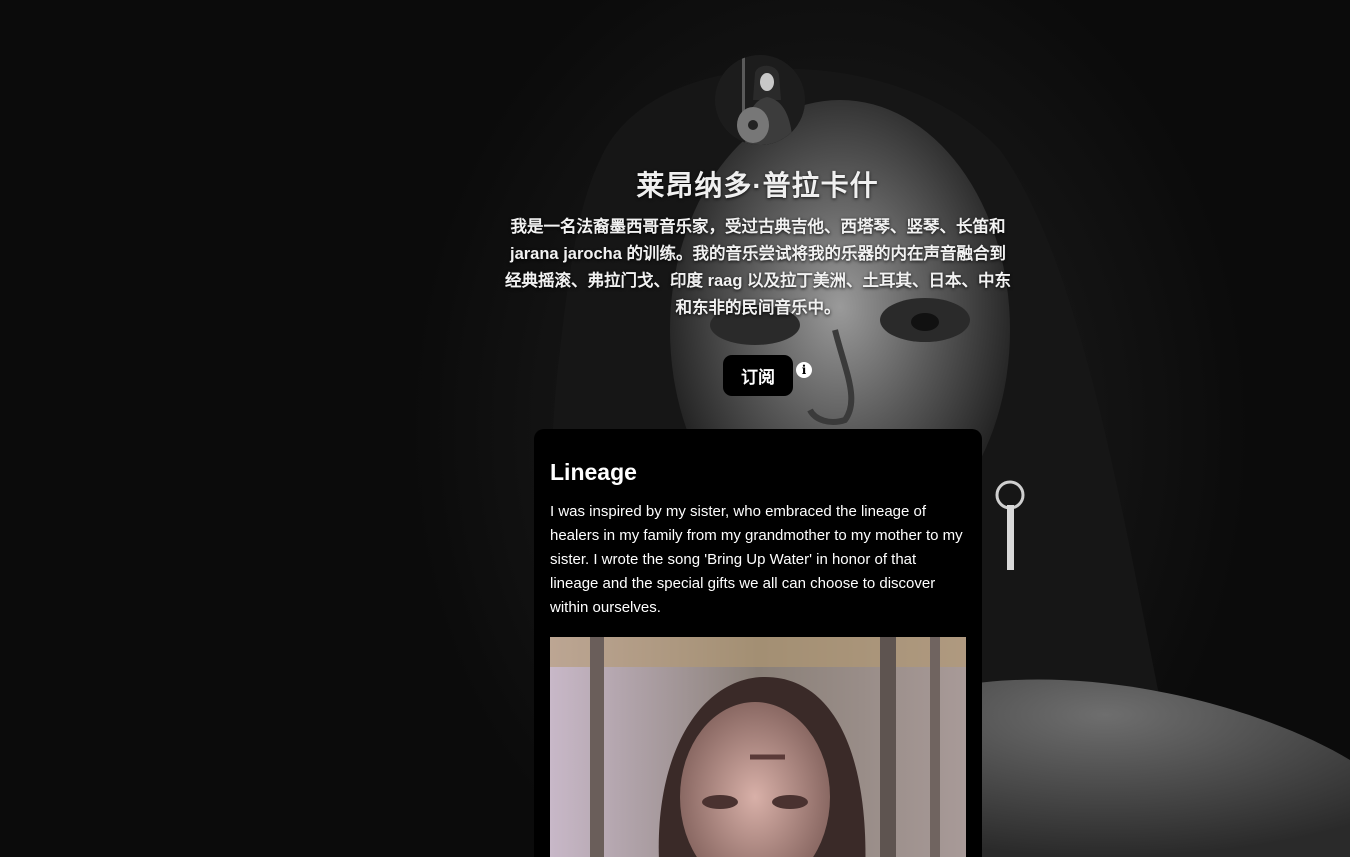  I want to click on card-video-thumbnail, so click(758, 747).